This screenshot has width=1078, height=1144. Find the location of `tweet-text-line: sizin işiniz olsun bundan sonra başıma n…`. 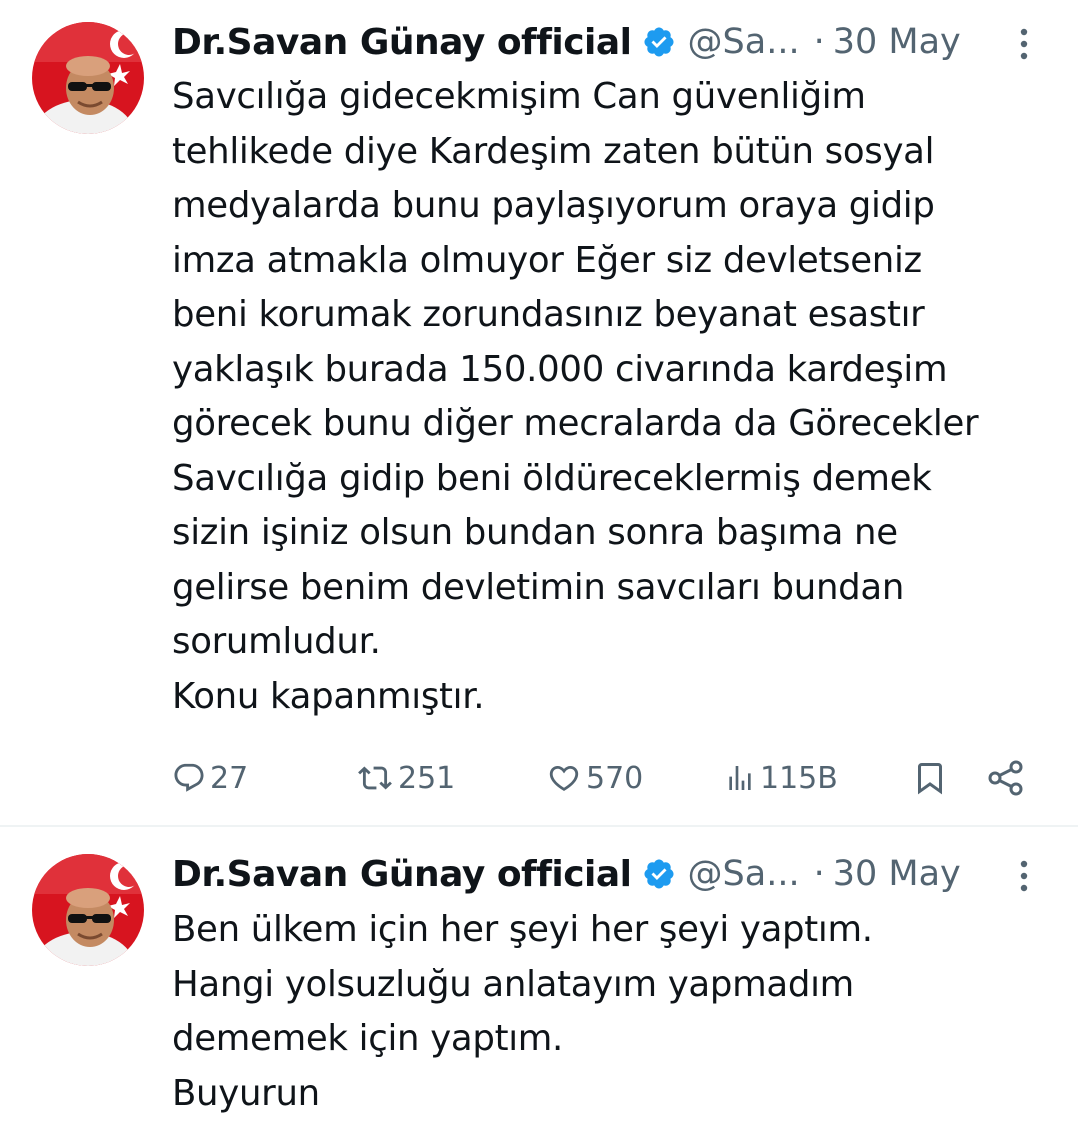

tweet-text-line: sizin işiniz olsun bundan sonra başıma n… is located at coordinates (535, 532).